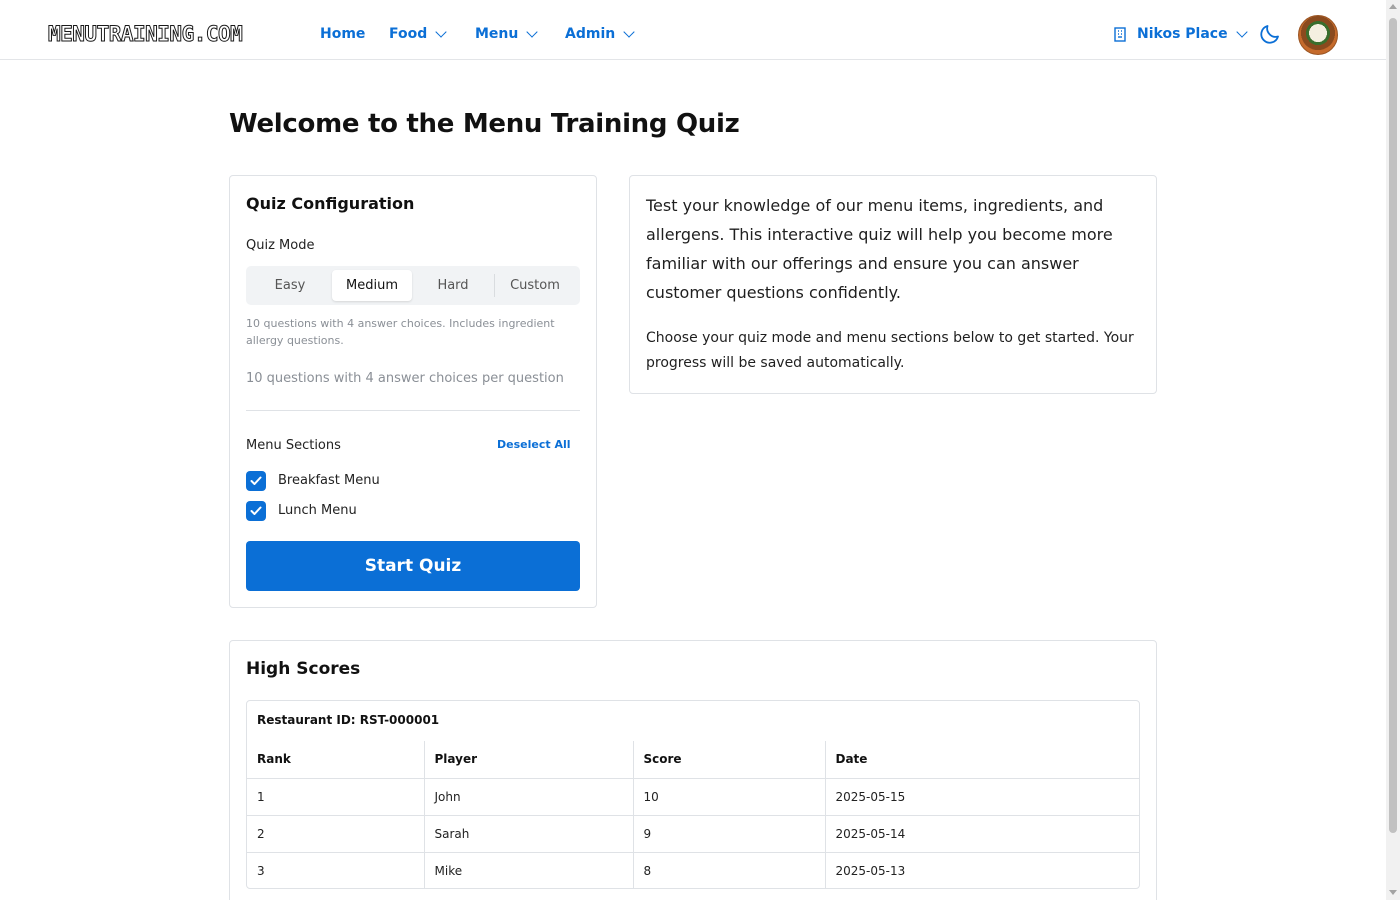 The image size is (1400, 900). Describe the element at coordinates (528, 834) in the screenshot. I see `cell-player: Sarah` at that location.